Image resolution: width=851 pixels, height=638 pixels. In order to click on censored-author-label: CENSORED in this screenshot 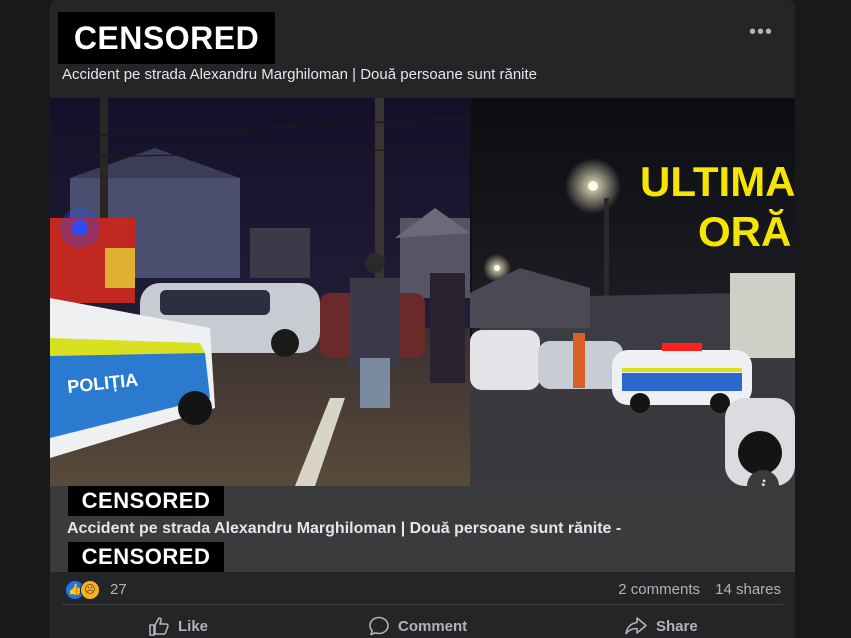, I will do `click(166, 38)`.